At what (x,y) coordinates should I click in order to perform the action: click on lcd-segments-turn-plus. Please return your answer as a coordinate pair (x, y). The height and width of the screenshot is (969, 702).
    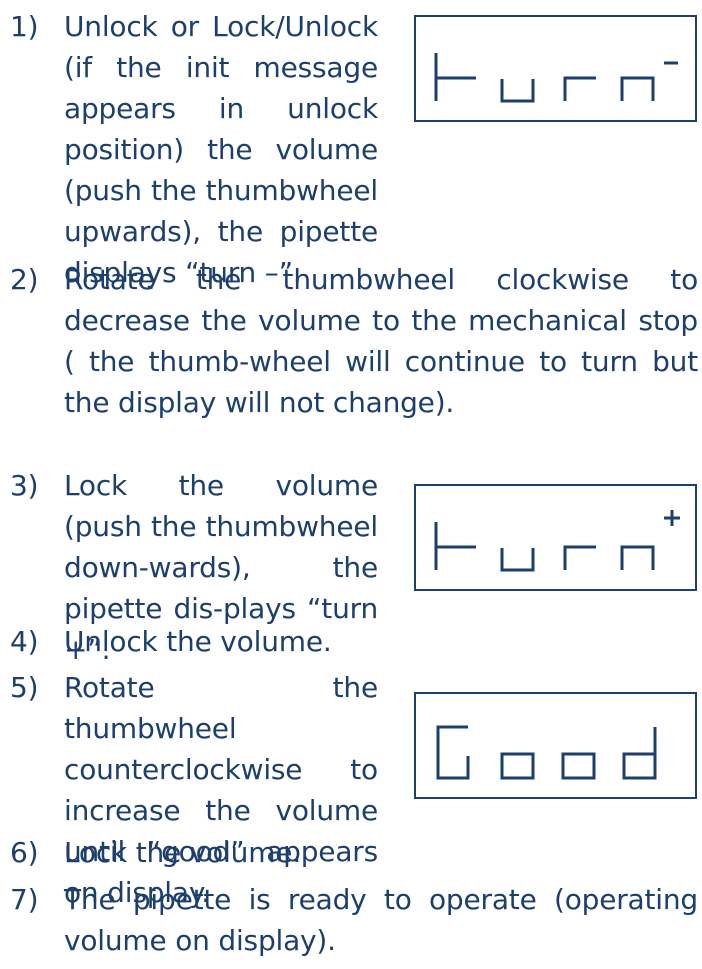
    Looking at the image, I should click on (557, 541).